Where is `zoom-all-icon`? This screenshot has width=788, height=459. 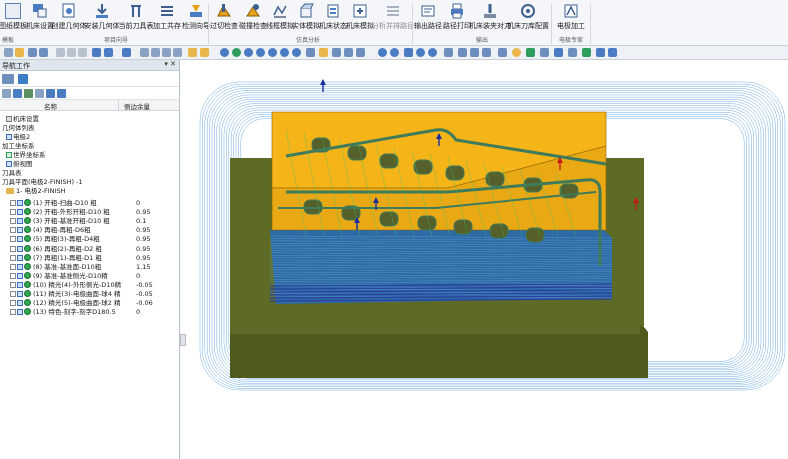 zoom-all-icon is located at coordinates (432, 52).